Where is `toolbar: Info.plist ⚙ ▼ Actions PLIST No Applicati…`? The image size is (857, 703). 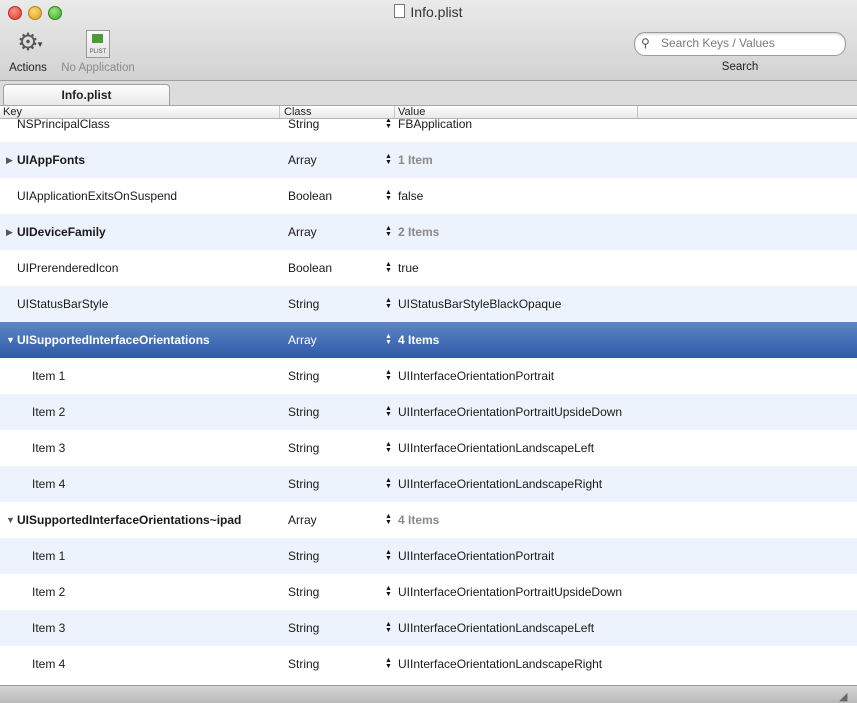
toolbar: Info.plist ⚙ ▼ Actions PLIST No Applicati… is located at coordinates (428, 40).